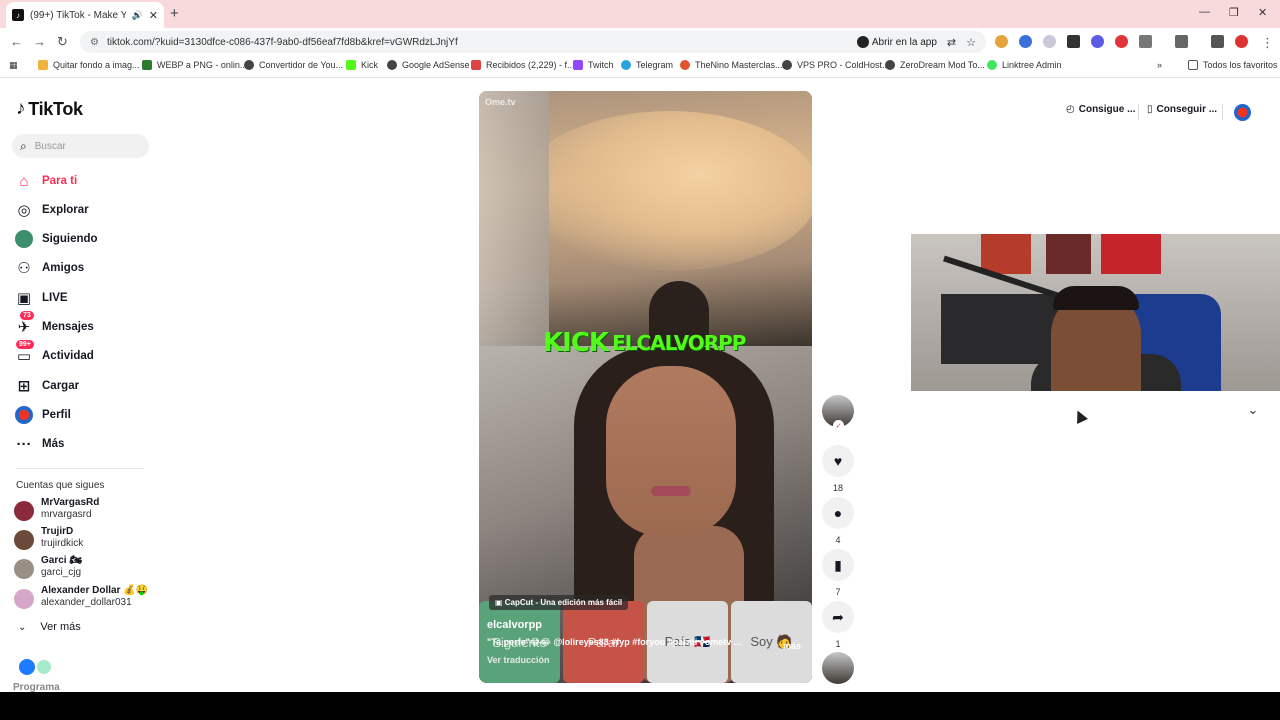 This screenshot has width=1280, height=720. Describe the element at coordinates (838, 625) in the screenshot. I see `share-button: ➦ 1` at that location.